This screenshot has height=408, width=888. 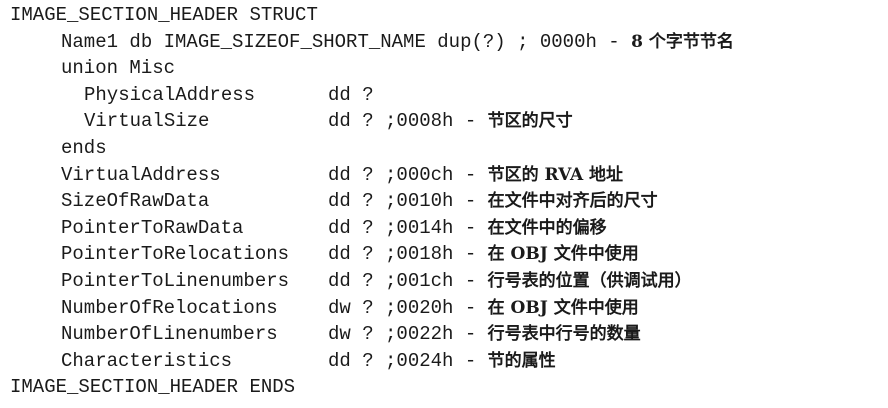 What do you see at coordinates (169, 334) in the screenshot?
I see `field-name: NumberOfLinenumbers` at bounding box center [169, 334].